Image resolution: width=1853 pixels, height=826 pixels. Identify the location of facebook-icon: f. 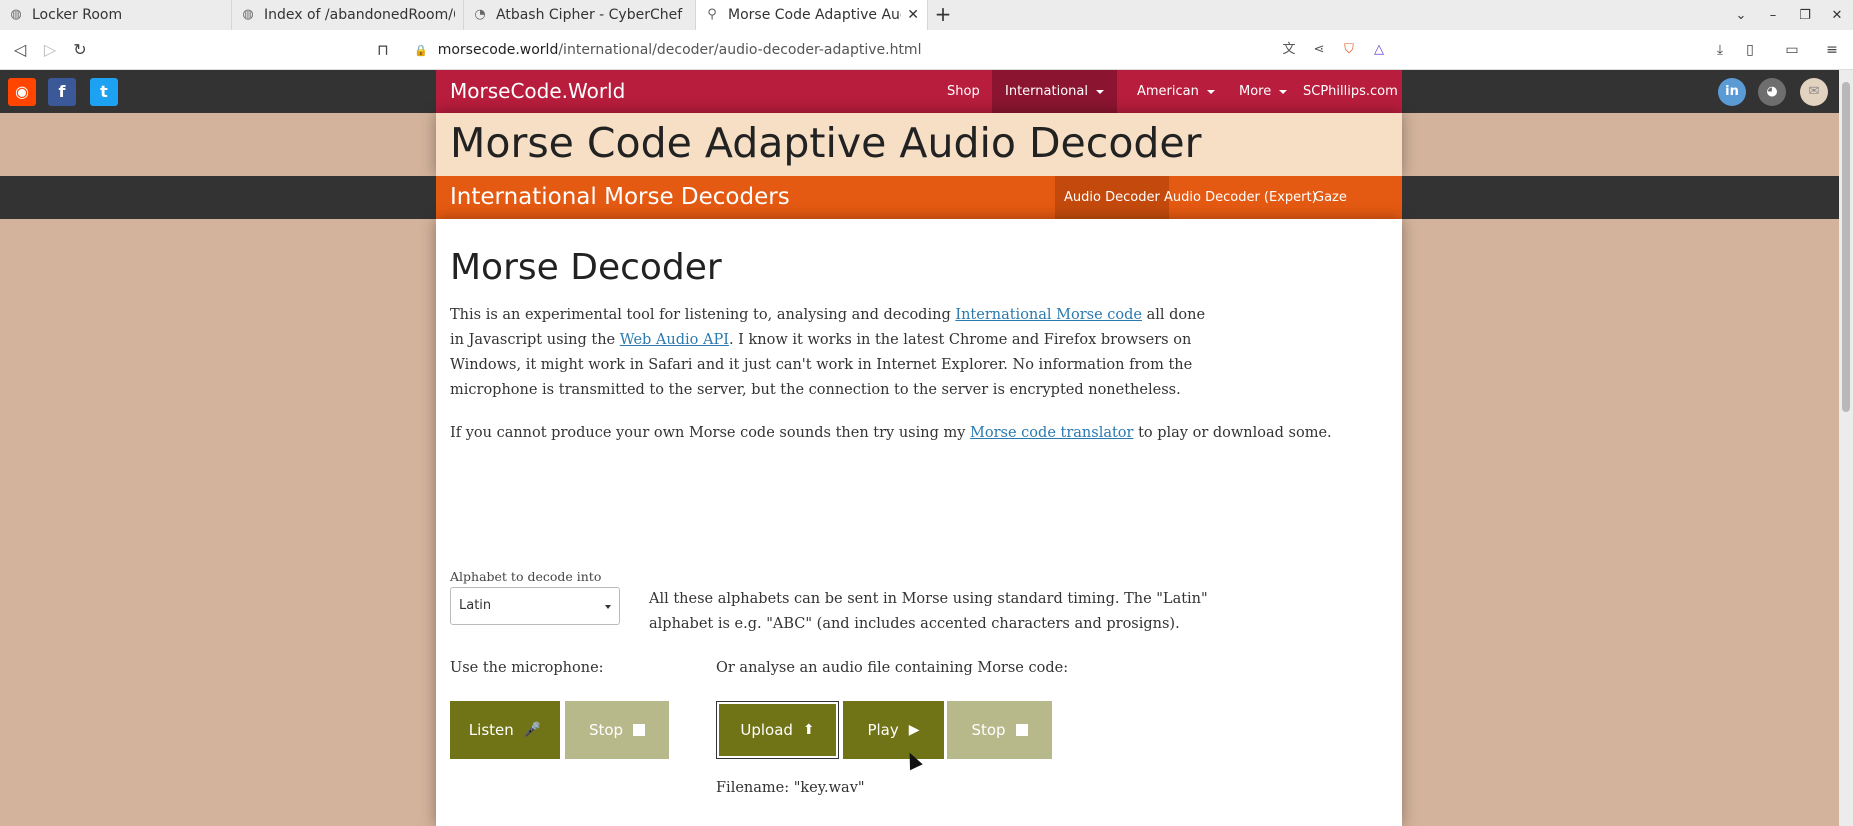
(62, 92).